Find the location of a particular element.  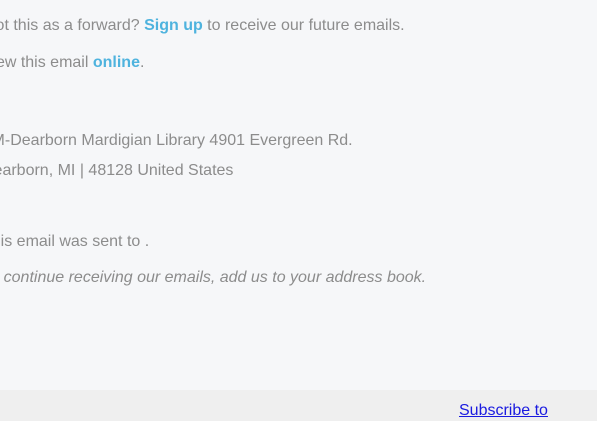

bottom-bar: Subscribe to is located at coordinates (298, 405).